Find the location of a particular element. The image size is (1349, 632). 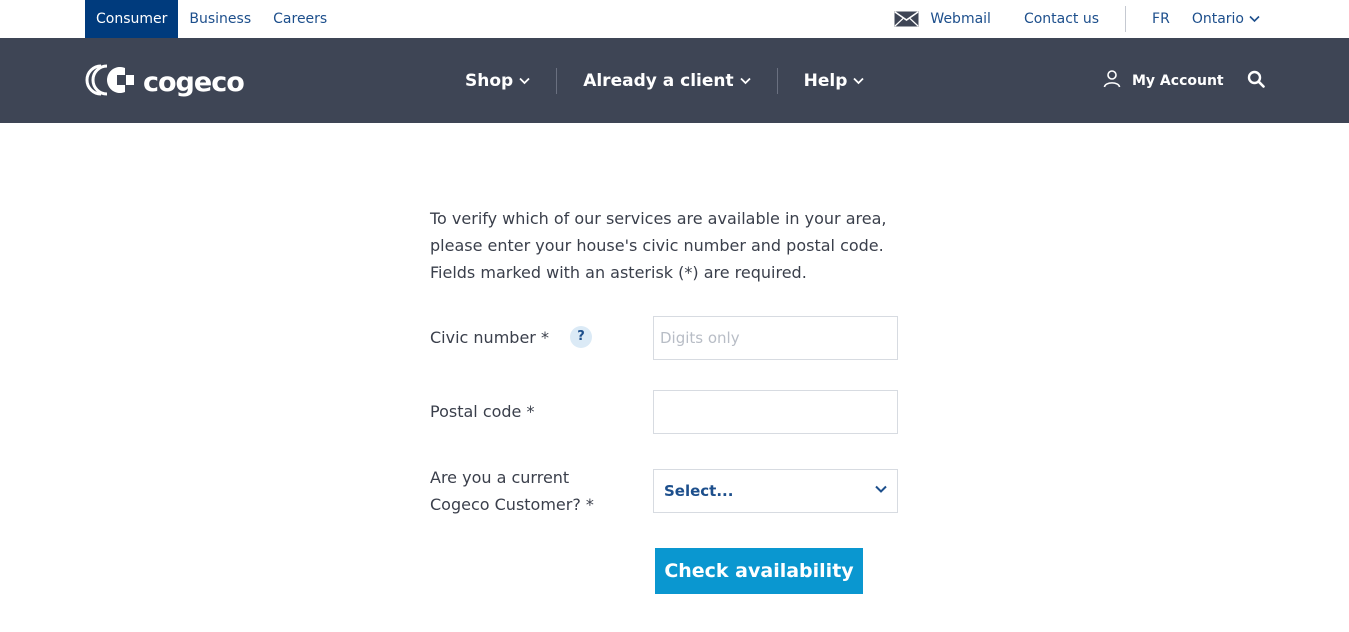

webmail-link: Webmail is located at coordinates (942, 19).